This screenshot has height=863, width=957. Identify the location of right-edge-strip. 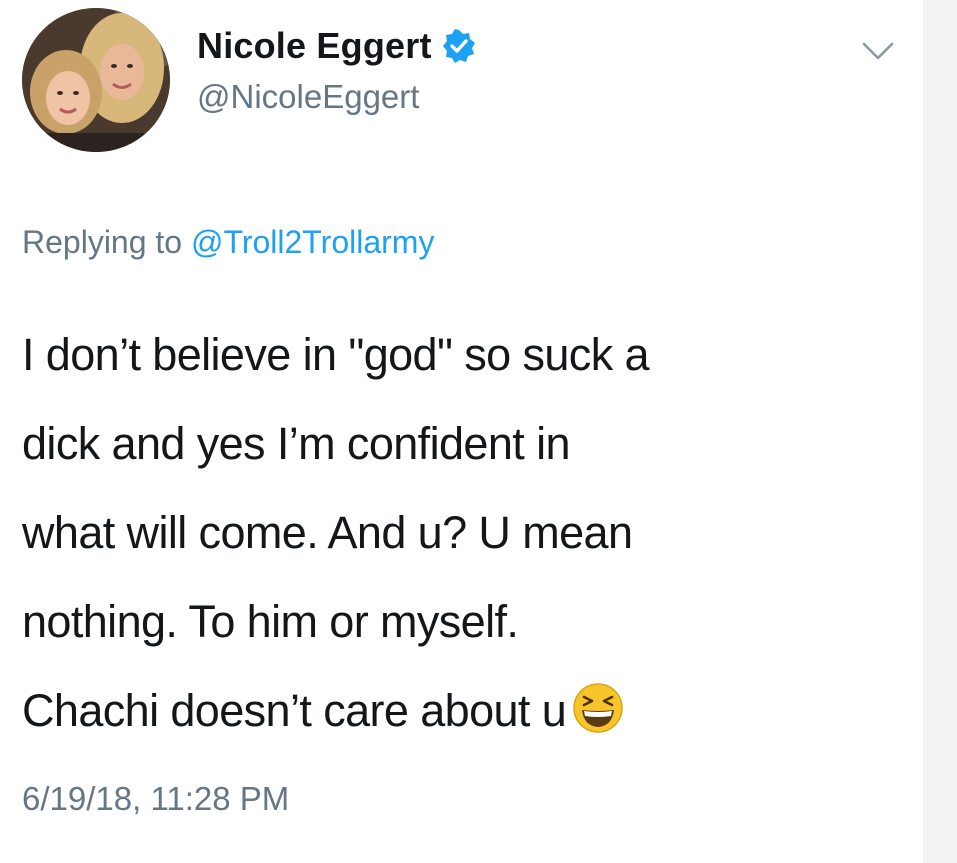
(940, 431).